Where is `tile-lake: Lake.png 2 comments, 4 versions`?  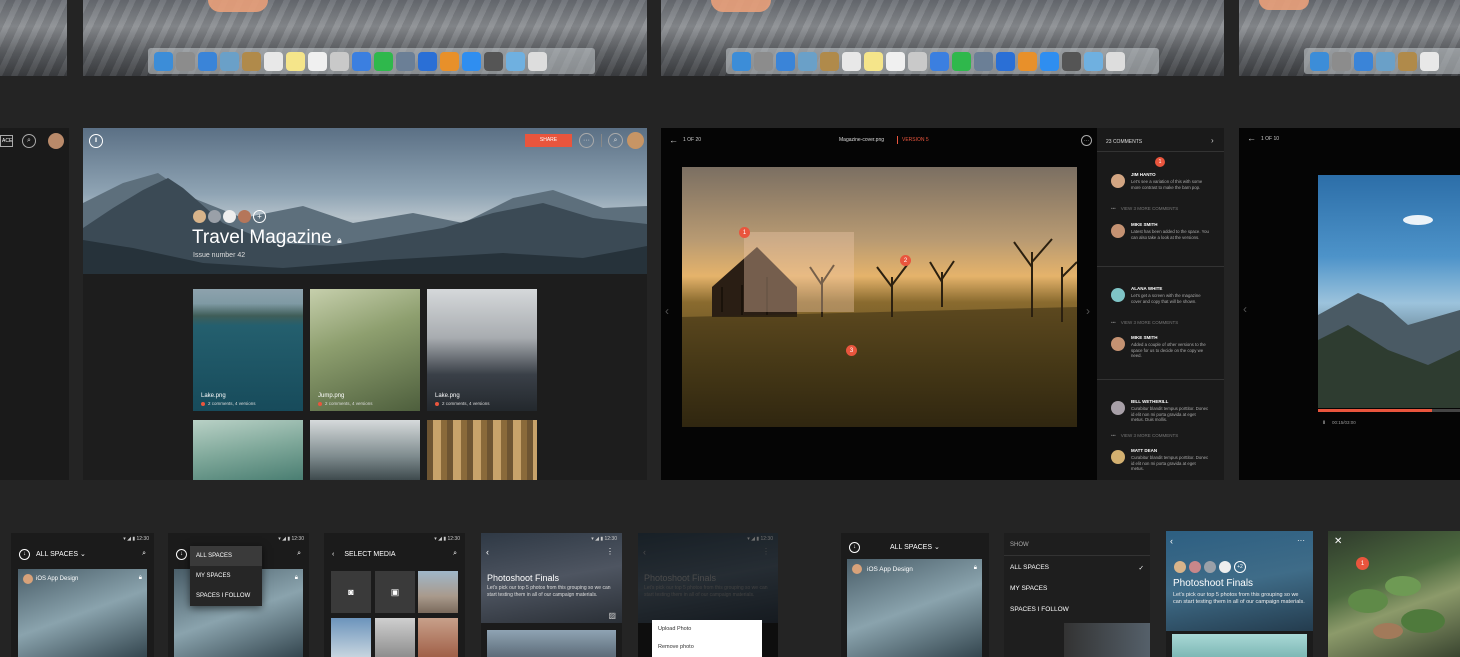
tile-lake: Lake.png 2 comments, 4 versions is located at coordinates (248, 350).